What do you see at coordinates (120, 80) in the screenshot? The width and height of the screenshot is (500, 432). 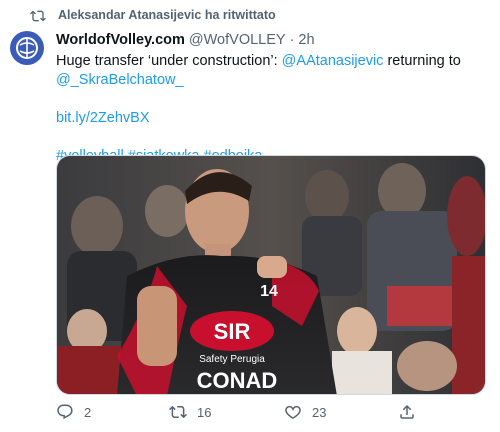 I see `mention-link: @_SkraBelchatow_` at bounding box center [120, 80].